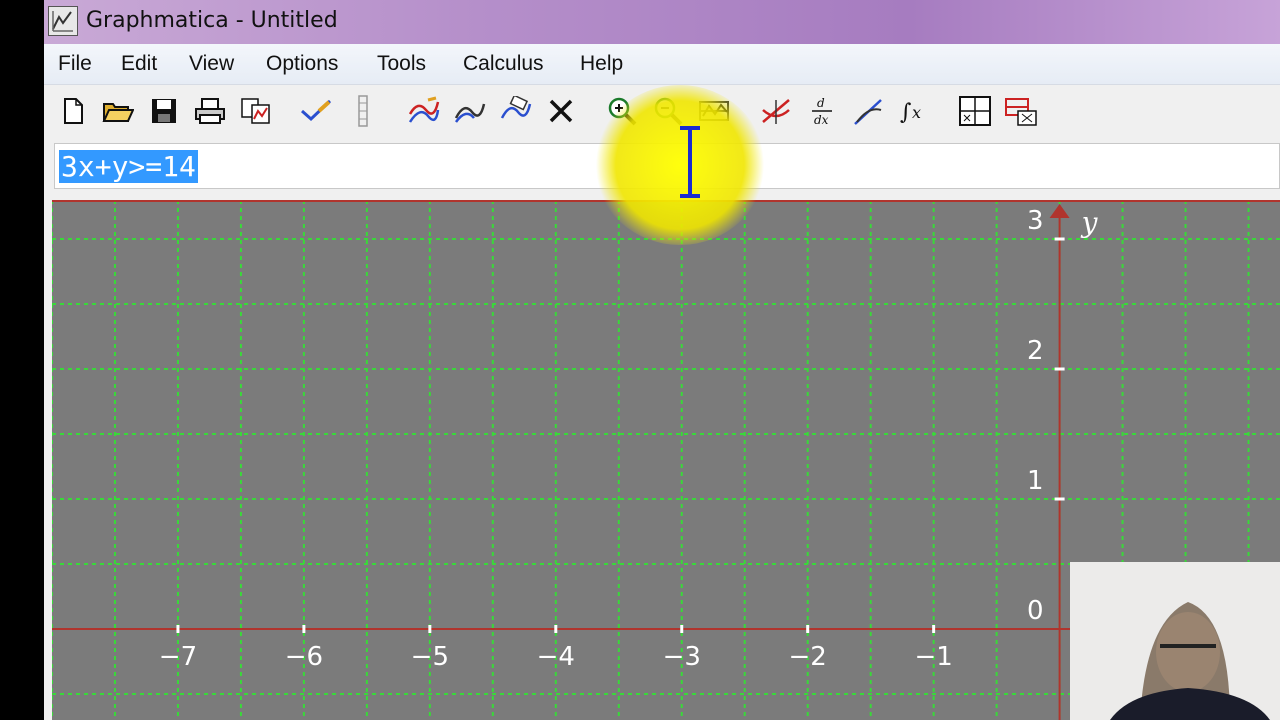 The width and height of the screenshot is (1280, 720). Describe the element at coordinates (601, 64) in the screenshot. I see `menu-help: Help` at that location.